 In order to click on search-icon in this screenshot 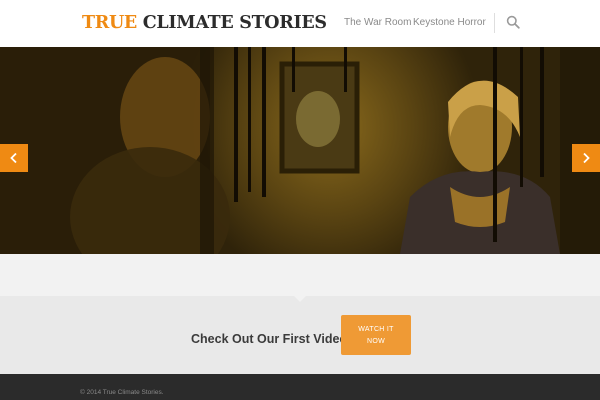, I will do `click(513, 22)`.